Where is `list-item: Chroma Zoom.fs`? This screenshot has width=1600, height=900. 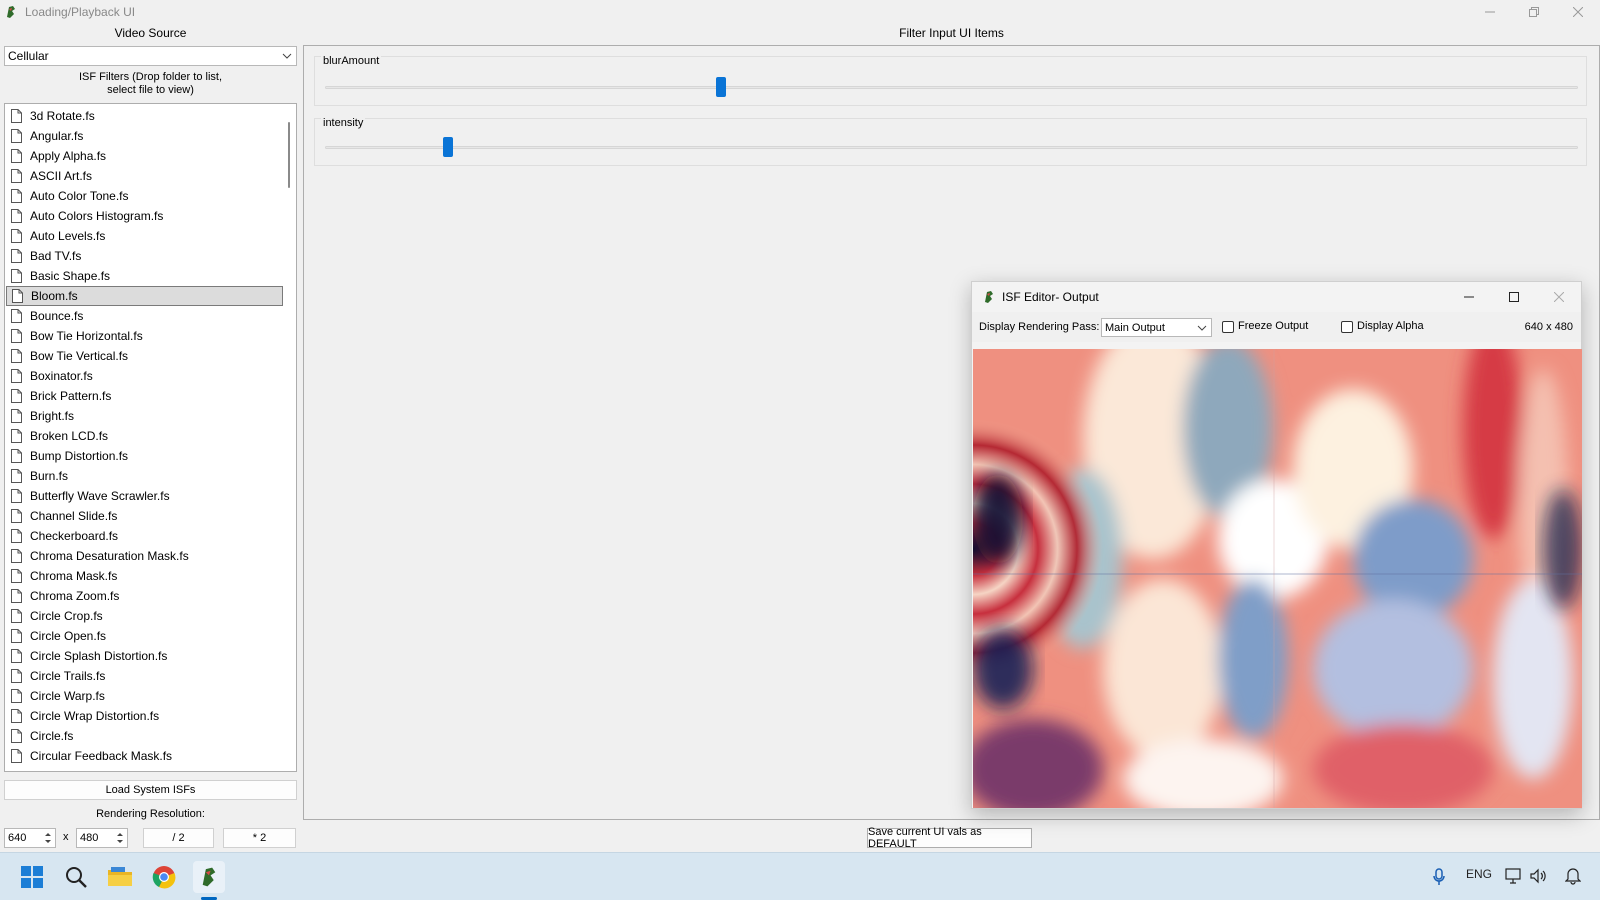 list-item: Chroma Zoom.fs is located at coordinates (144, 596).